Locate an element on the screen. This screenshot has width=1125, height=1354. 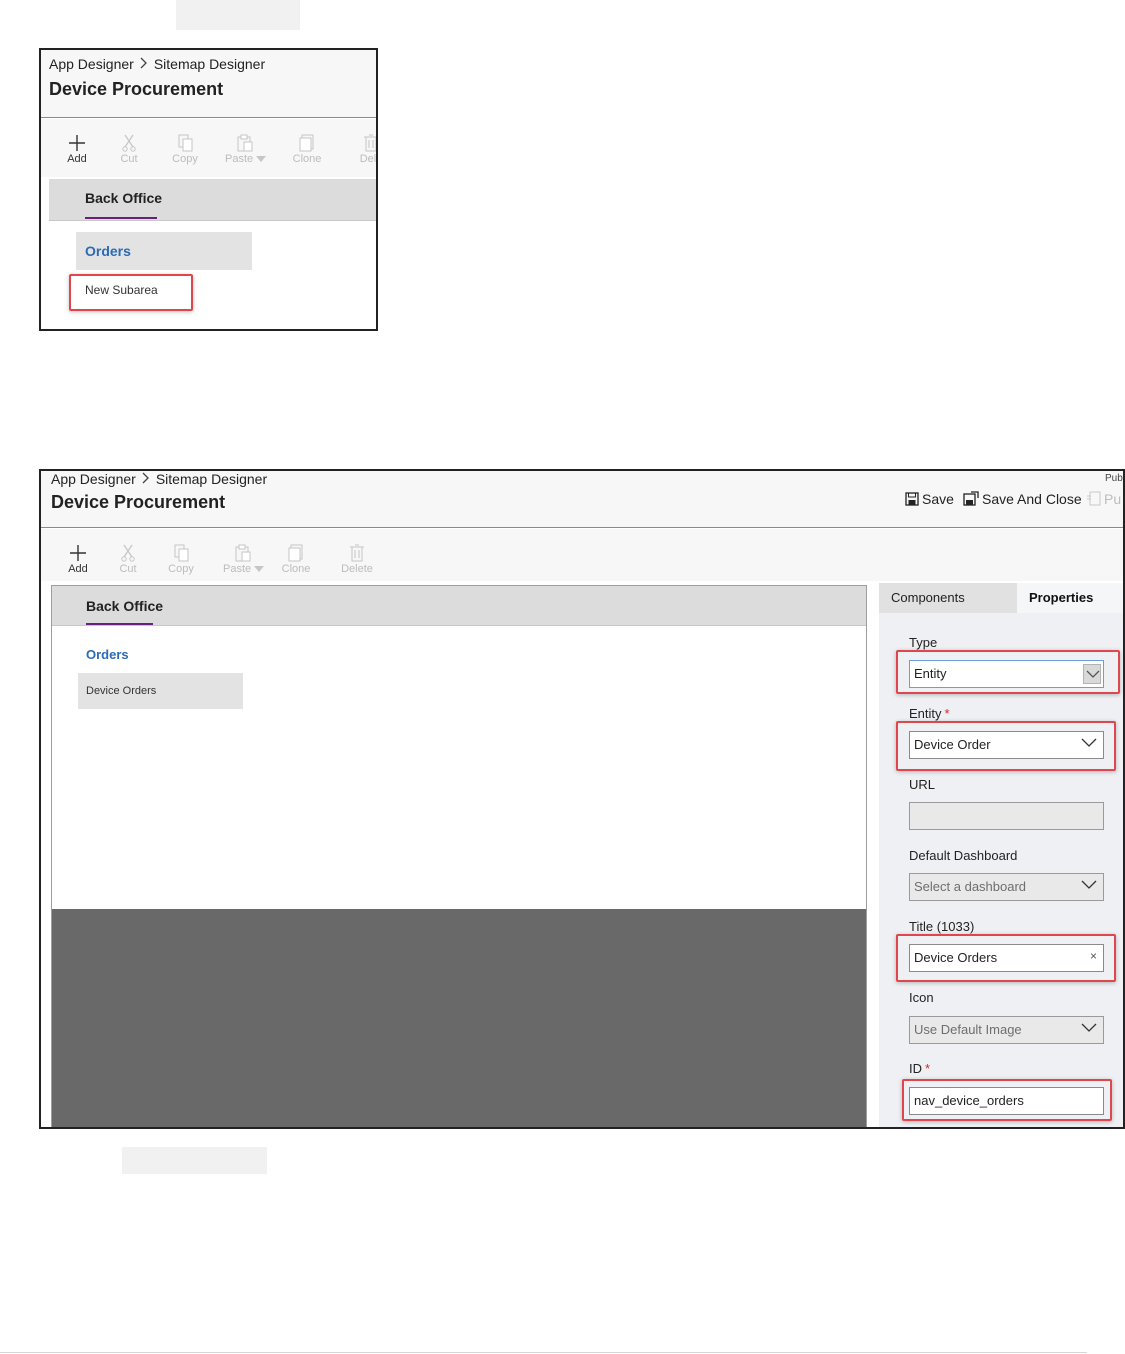
url-input is located at coordinates (1006, 816).